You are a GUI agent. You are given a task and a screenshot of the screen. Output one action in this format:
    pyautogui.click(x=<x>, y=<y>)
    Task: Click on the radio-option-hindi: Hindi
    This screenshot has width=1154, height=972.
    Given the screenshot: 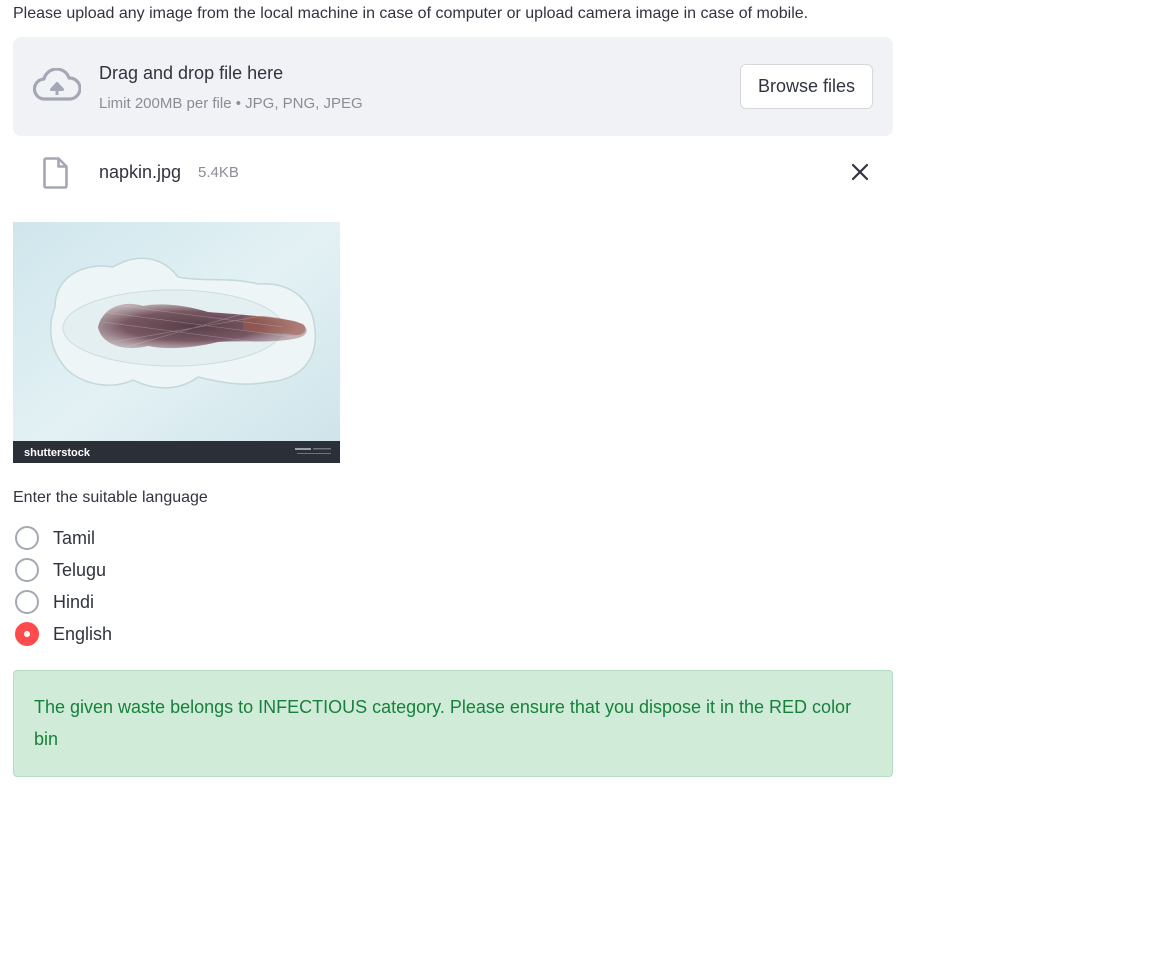 What is the action you would take?
    pyautogui.click(x=85, y=604)
    